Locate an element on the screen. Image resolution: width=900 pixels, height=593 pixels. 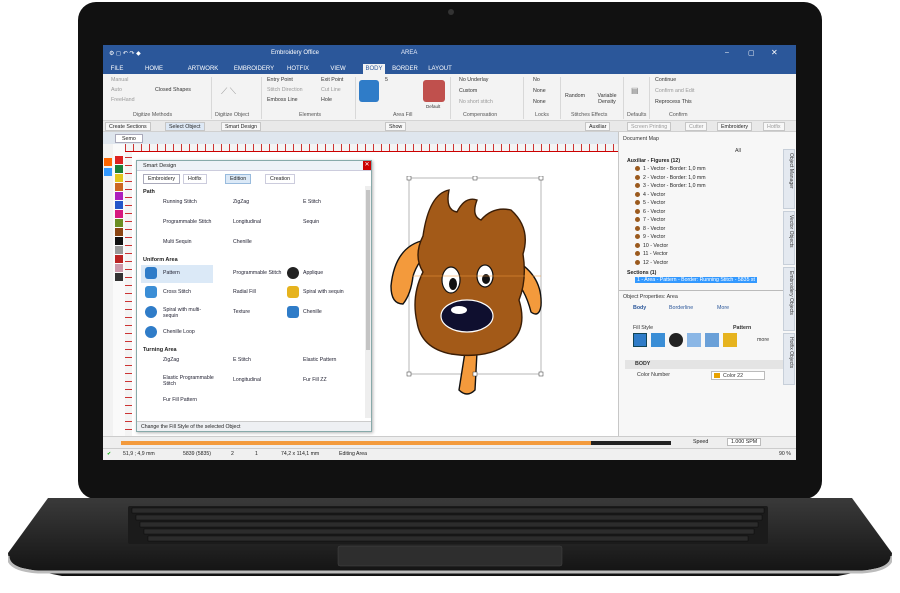
emboss-line-button: Emboss Line is located at coordinates (282, 100).